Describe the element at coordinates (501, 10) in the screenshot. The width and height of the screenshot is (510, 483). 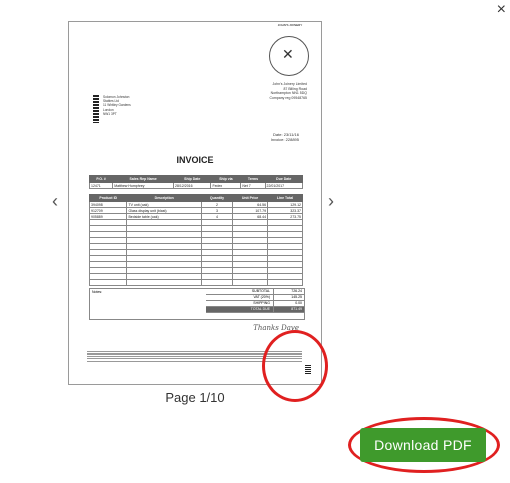
I see `close-icon: ×` at that location.